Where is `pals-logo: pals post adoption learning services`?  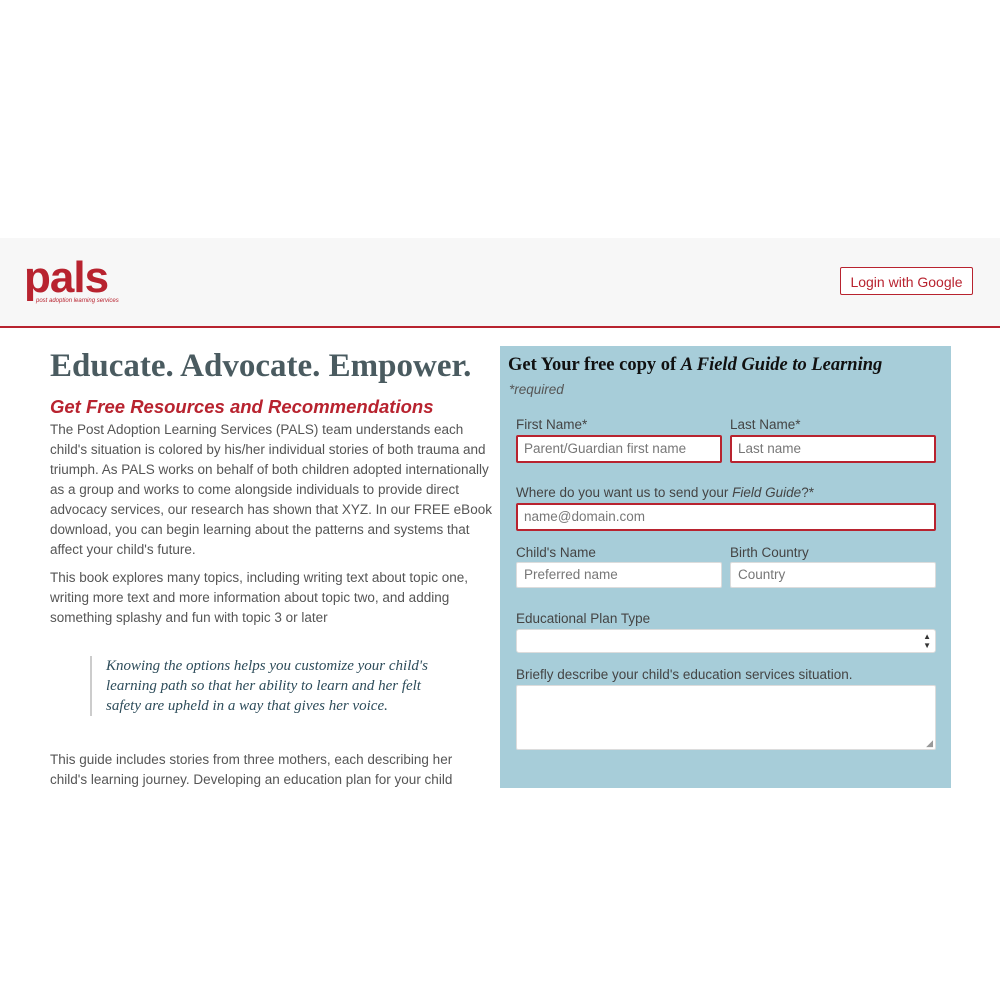 pals-logo: pals post adoption learning services is located at coordinates (79, 281).